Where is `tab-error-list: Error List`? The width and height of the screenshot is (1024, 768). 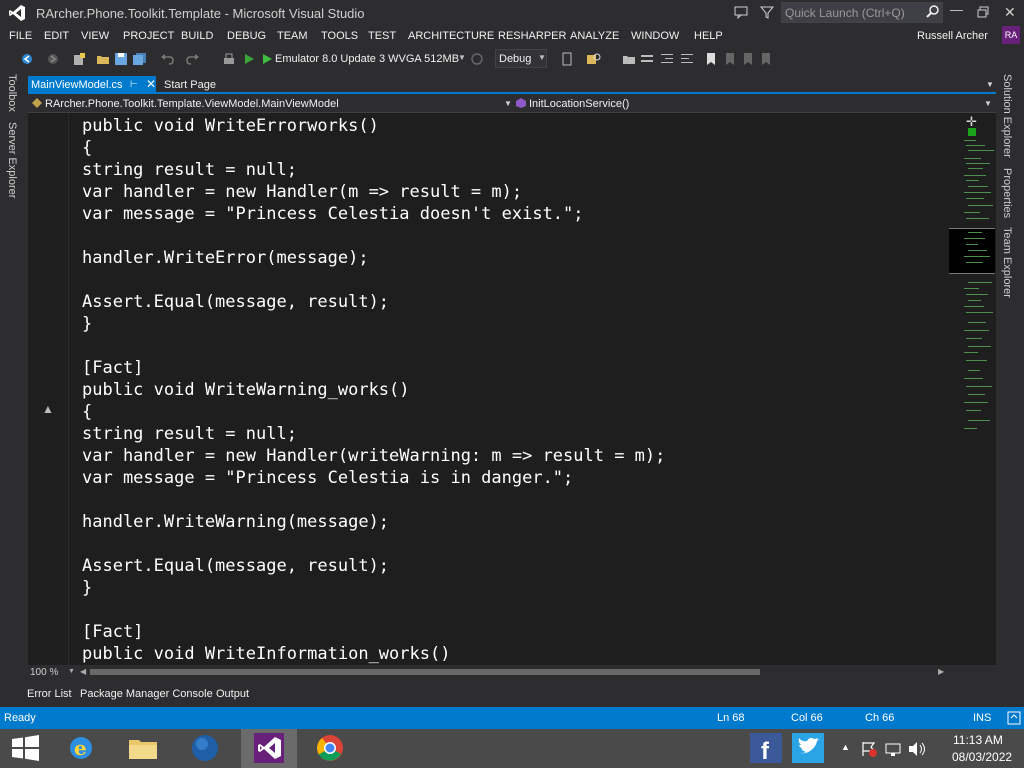
tab-error-list: Error List is located at coordinates (49, 694).